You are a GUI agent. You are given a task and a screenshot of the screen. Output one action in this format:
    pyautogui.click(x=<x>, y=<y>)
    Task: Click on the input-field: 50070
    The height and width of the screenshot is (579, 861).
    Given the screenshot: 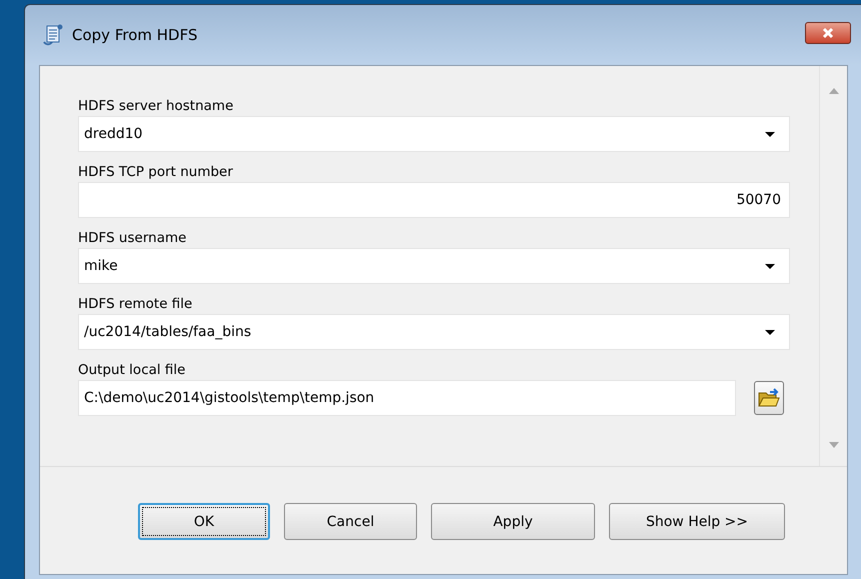 What is the action you would take?
    pyautogui.click(x=434, y=200)
    